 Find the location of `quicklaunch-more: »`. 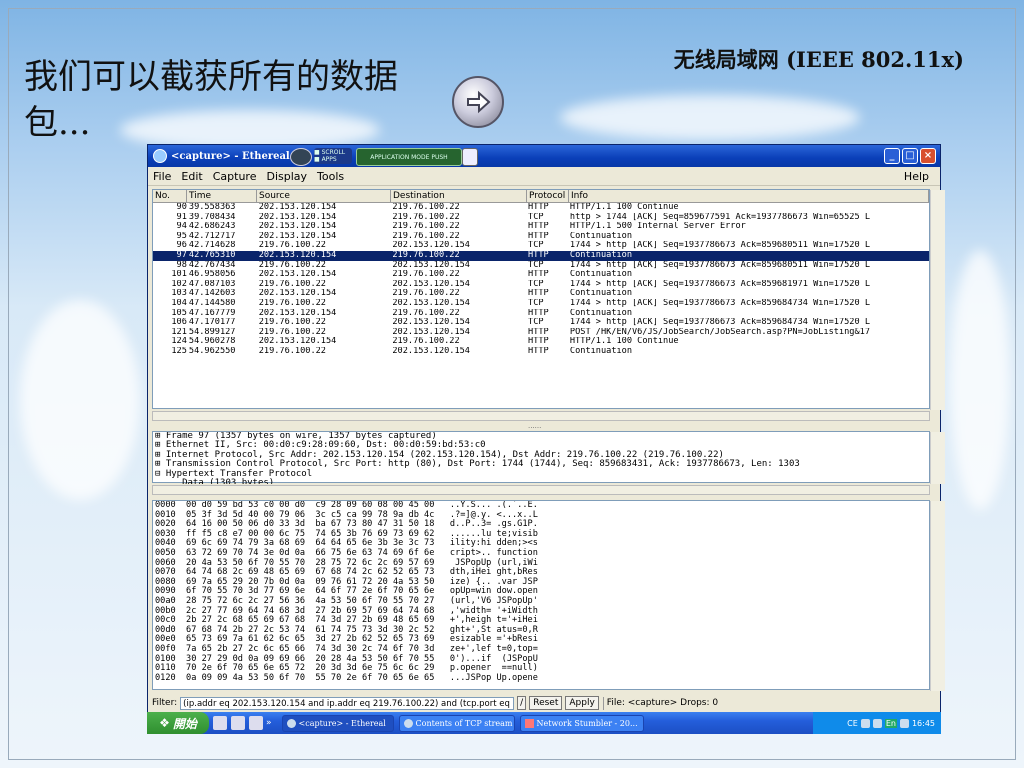

quicklaunch-more: » is located at coordinates (269, 723).